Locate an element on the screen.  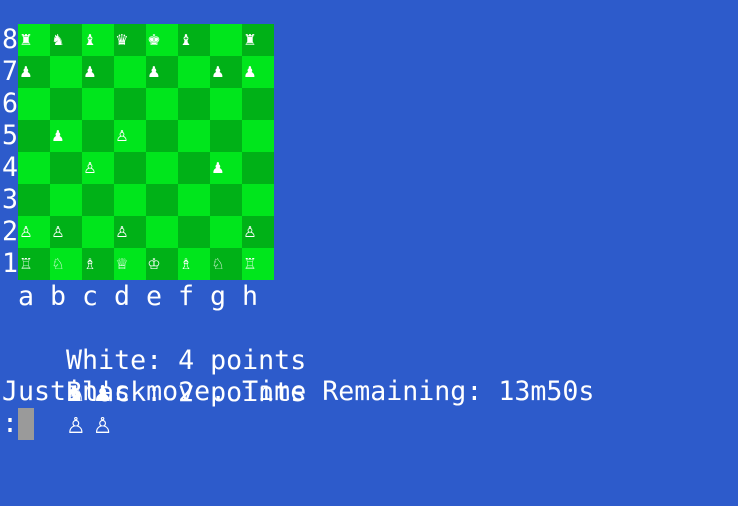
square-a5 is located at coordinates (34, 136).